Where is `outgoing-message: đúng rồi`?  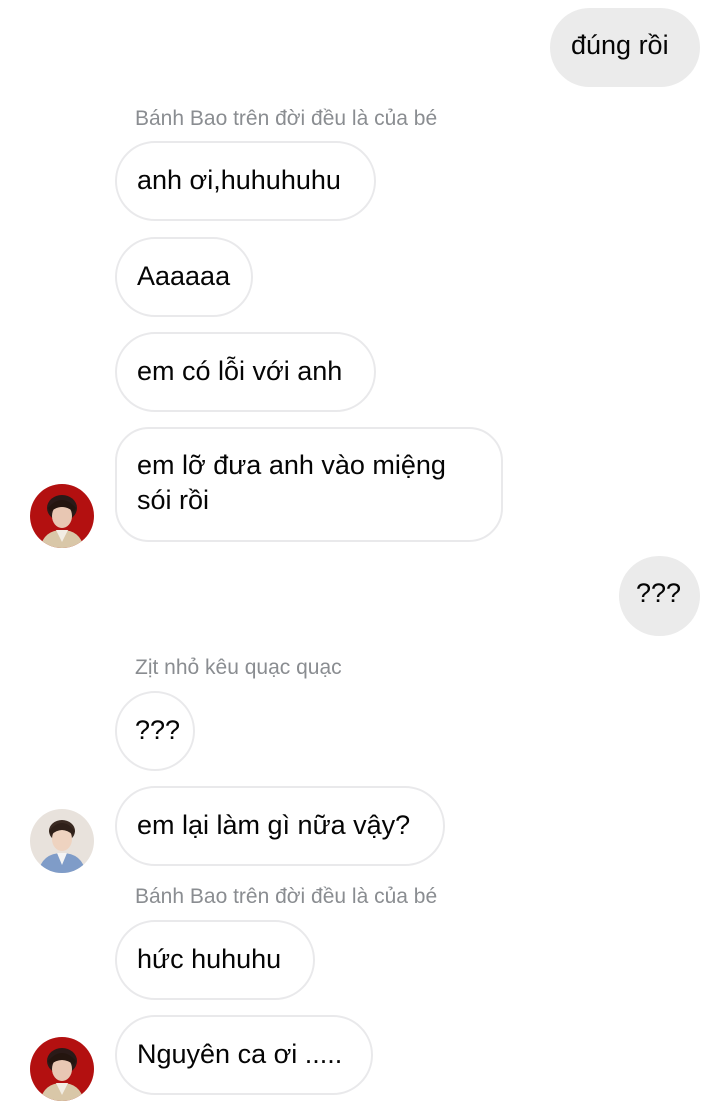
outgoing-message: đúng rồi is located at coordinates (625, 47).